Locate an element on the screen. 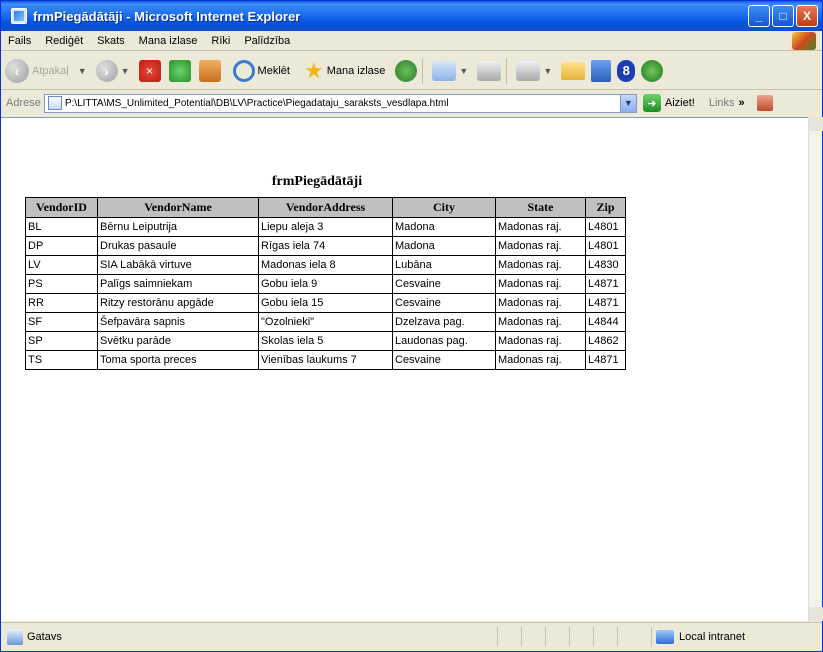 Image resolution: width=823 pixels, height=652 pixels. edit-page-icon is located at coordinates (528, 70).